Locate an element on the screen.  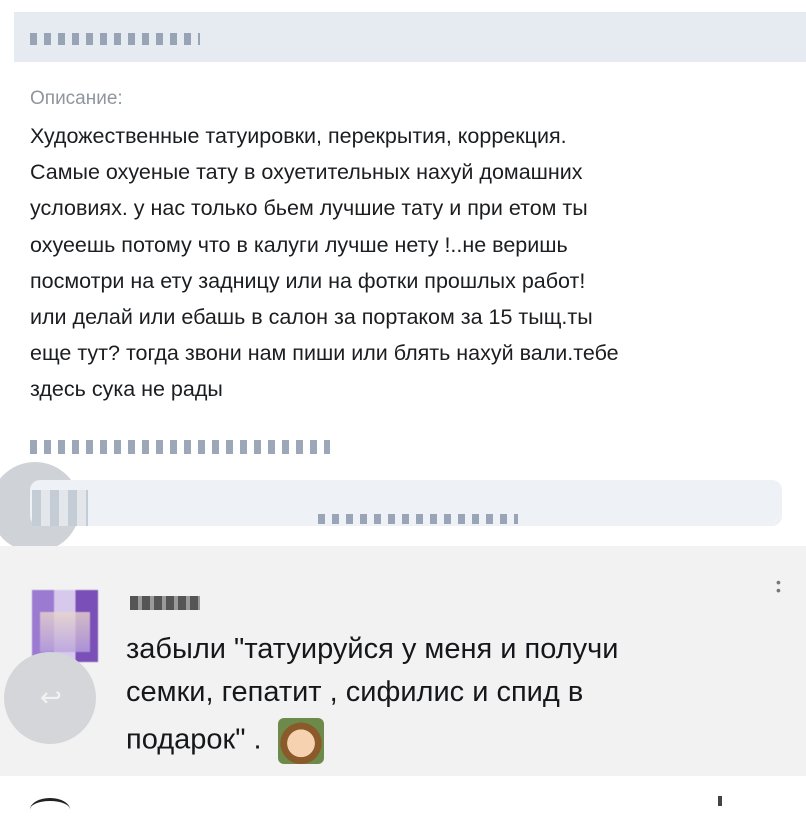
commenter-name-blurred is located at coordinates (165, 603).